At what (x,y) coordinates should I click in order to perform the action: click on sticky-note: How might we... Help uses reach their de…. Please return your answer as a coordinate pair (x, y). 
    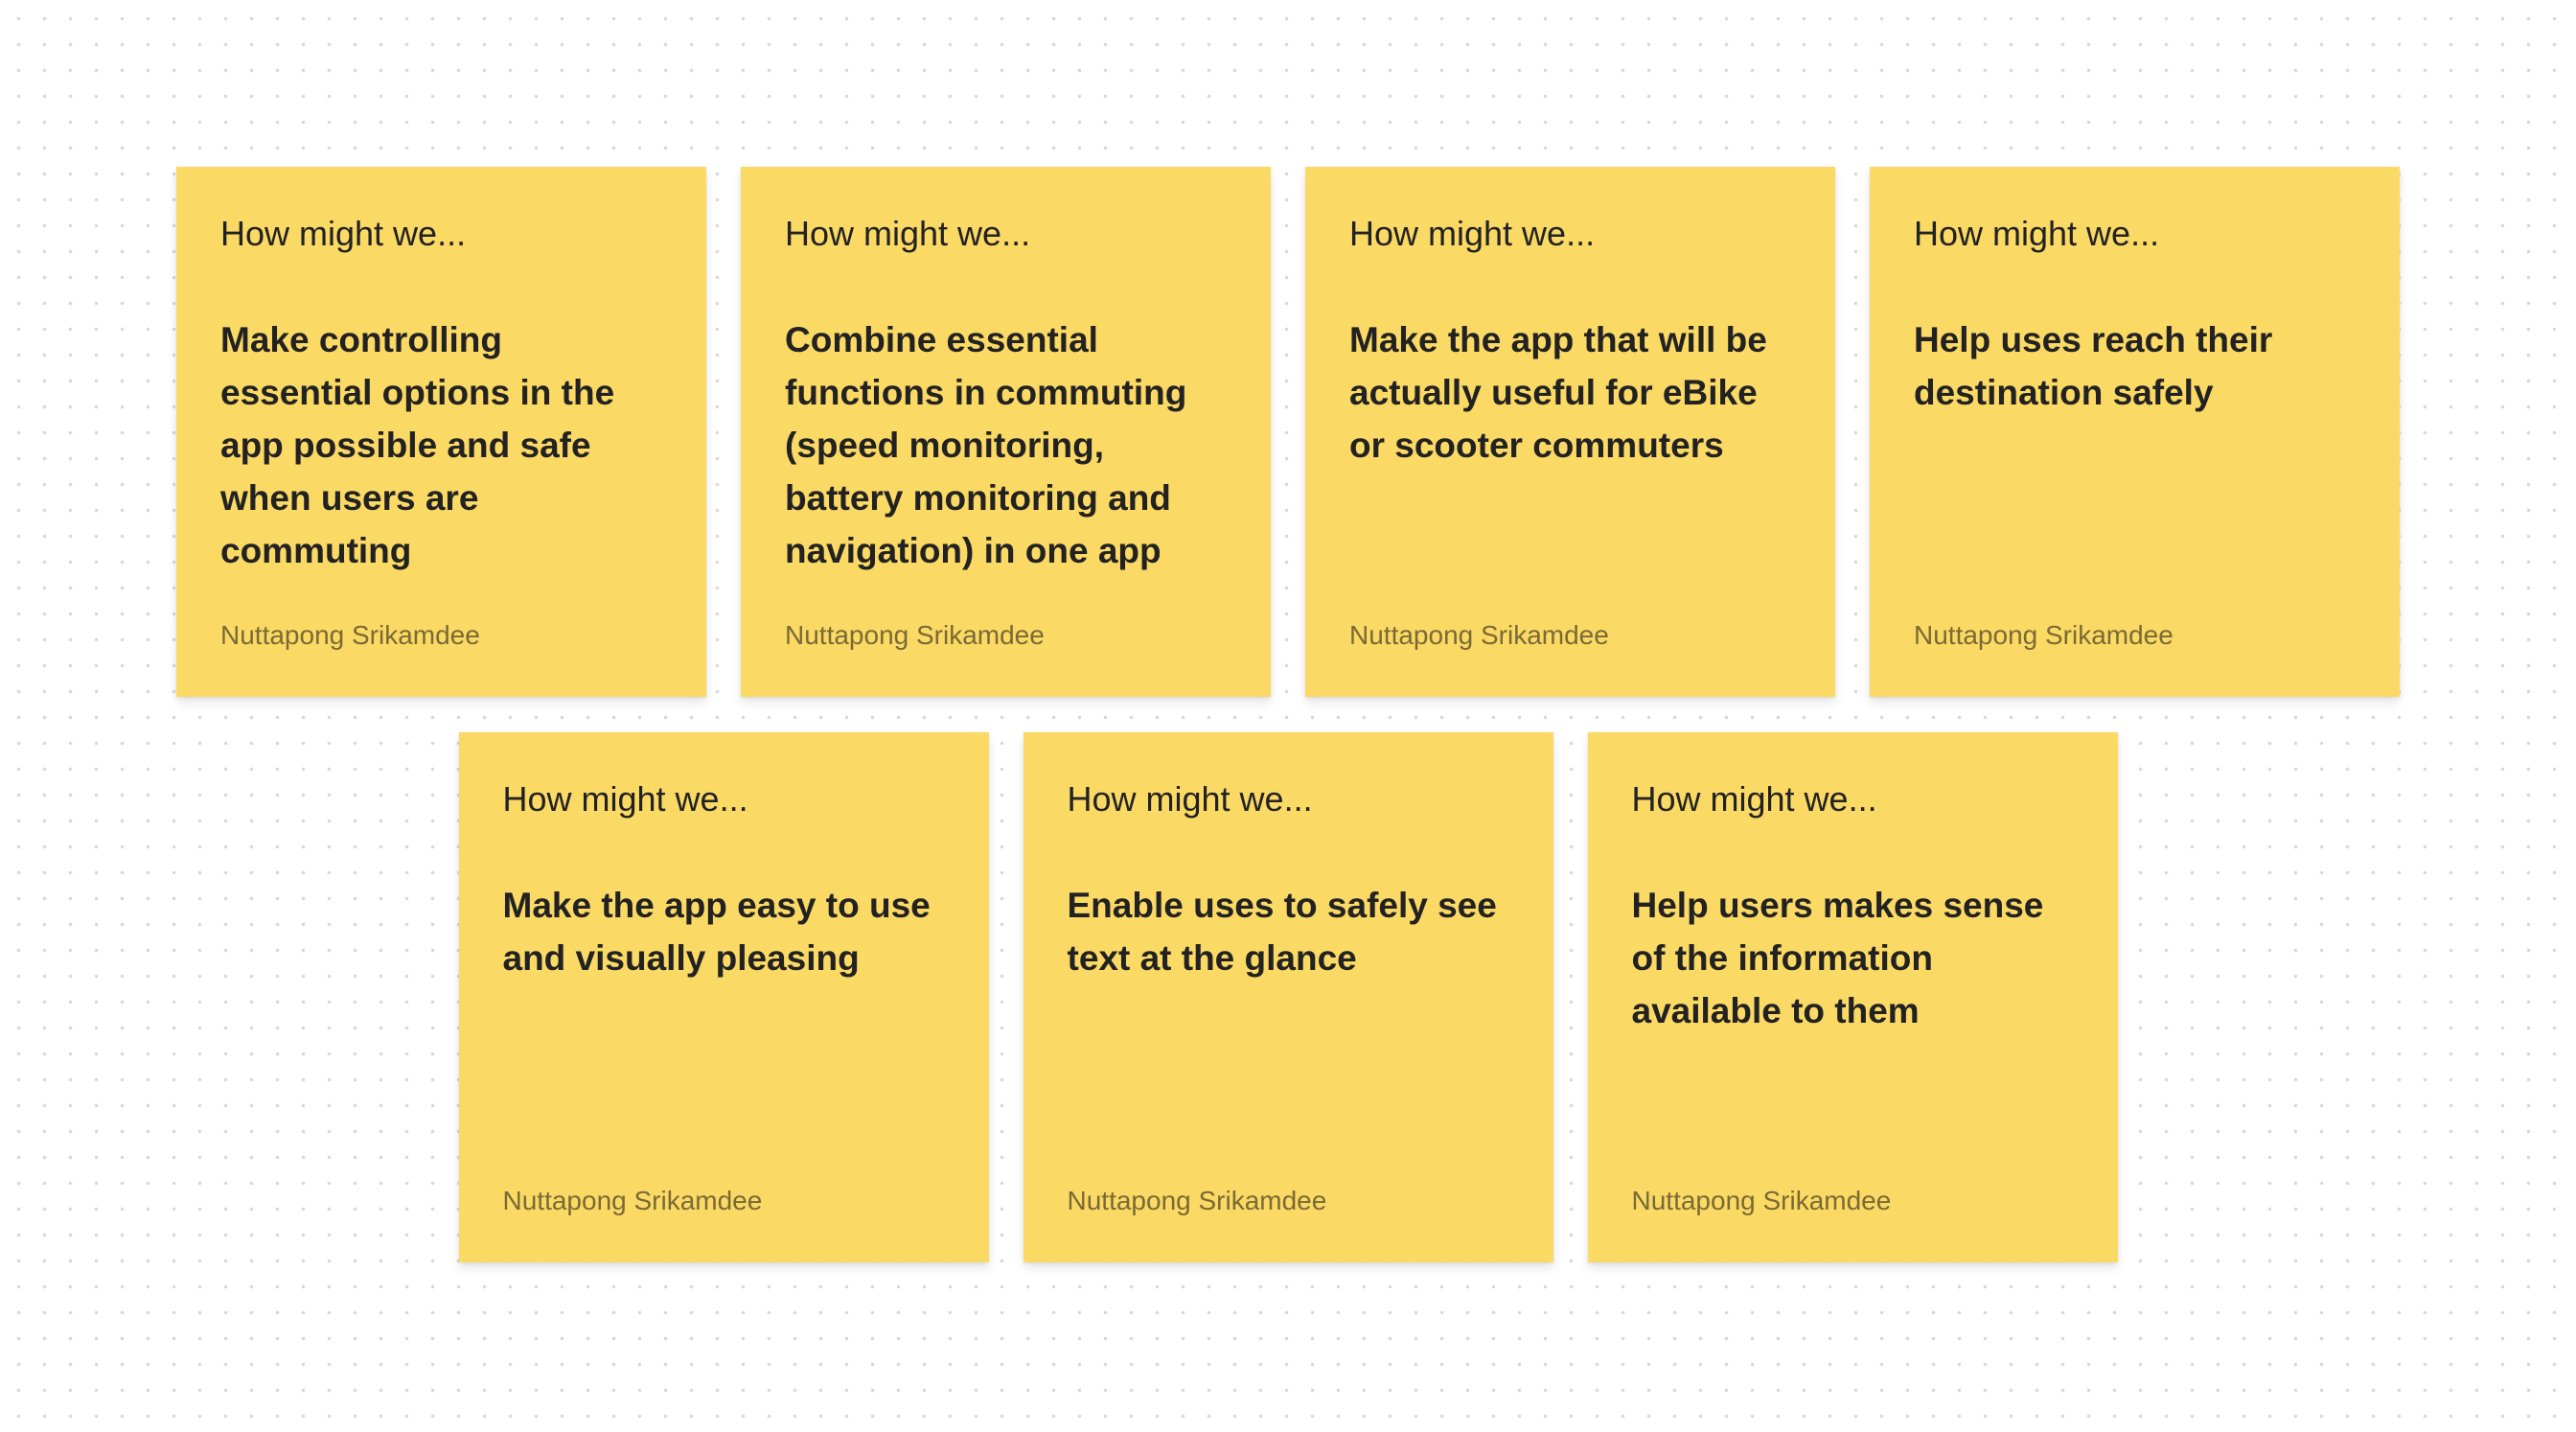
    Looking at the image, I should click on (2135, 432).